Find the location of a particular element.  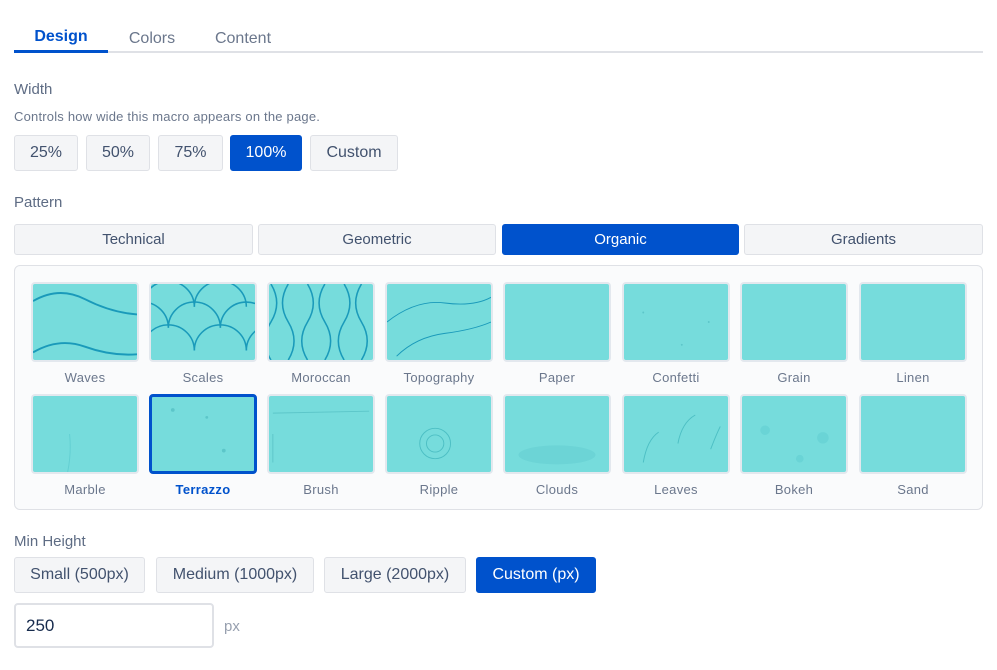

width-option-25: 25% is located at coordinates (46, 153).